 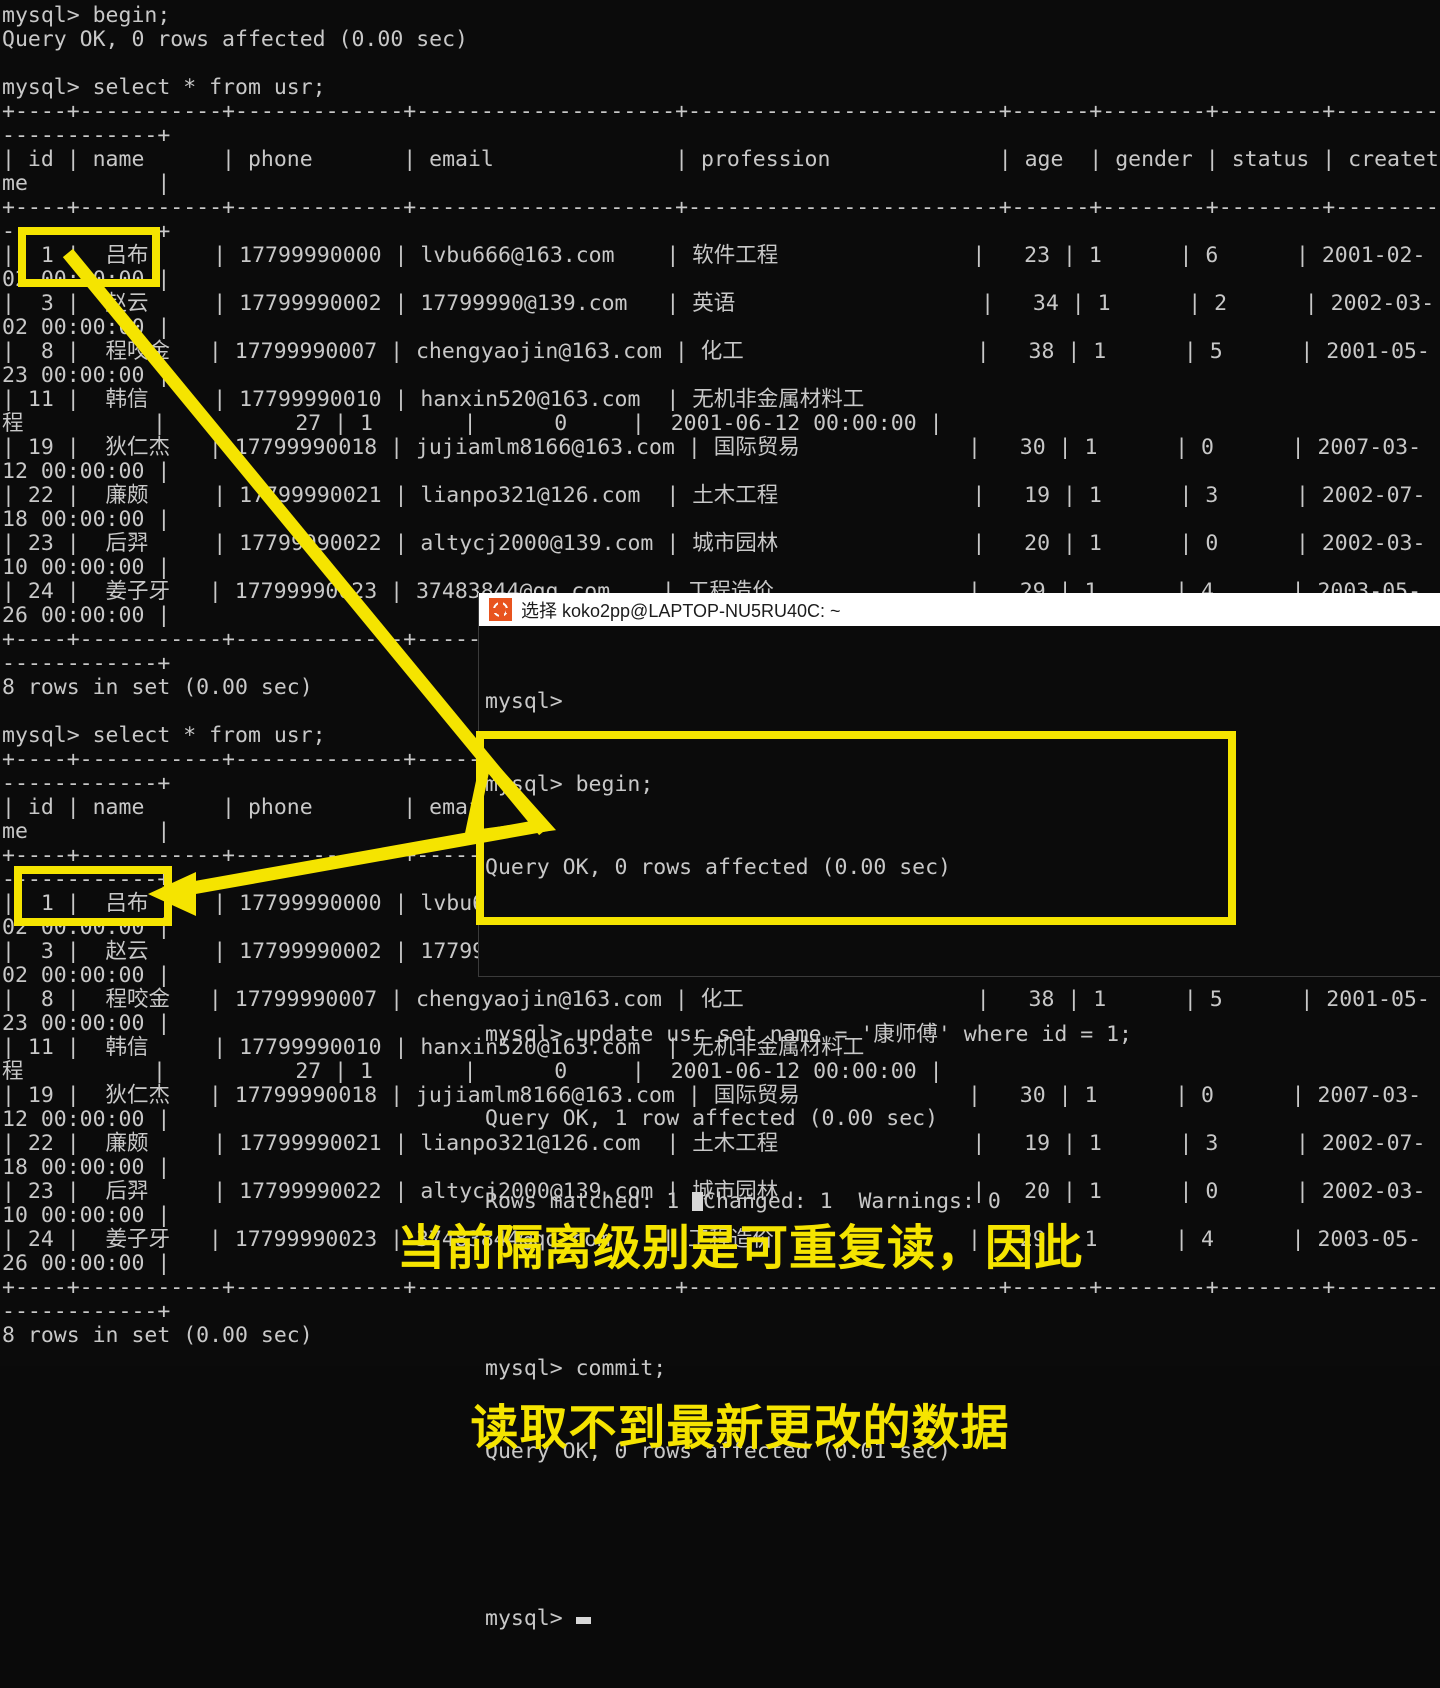 What do you see at coordinates (235, 39) in the screenshot?
I see `terminal-line: Query OK, 0 rows affected (0.00 sec)` at bounding box center [235, 39].